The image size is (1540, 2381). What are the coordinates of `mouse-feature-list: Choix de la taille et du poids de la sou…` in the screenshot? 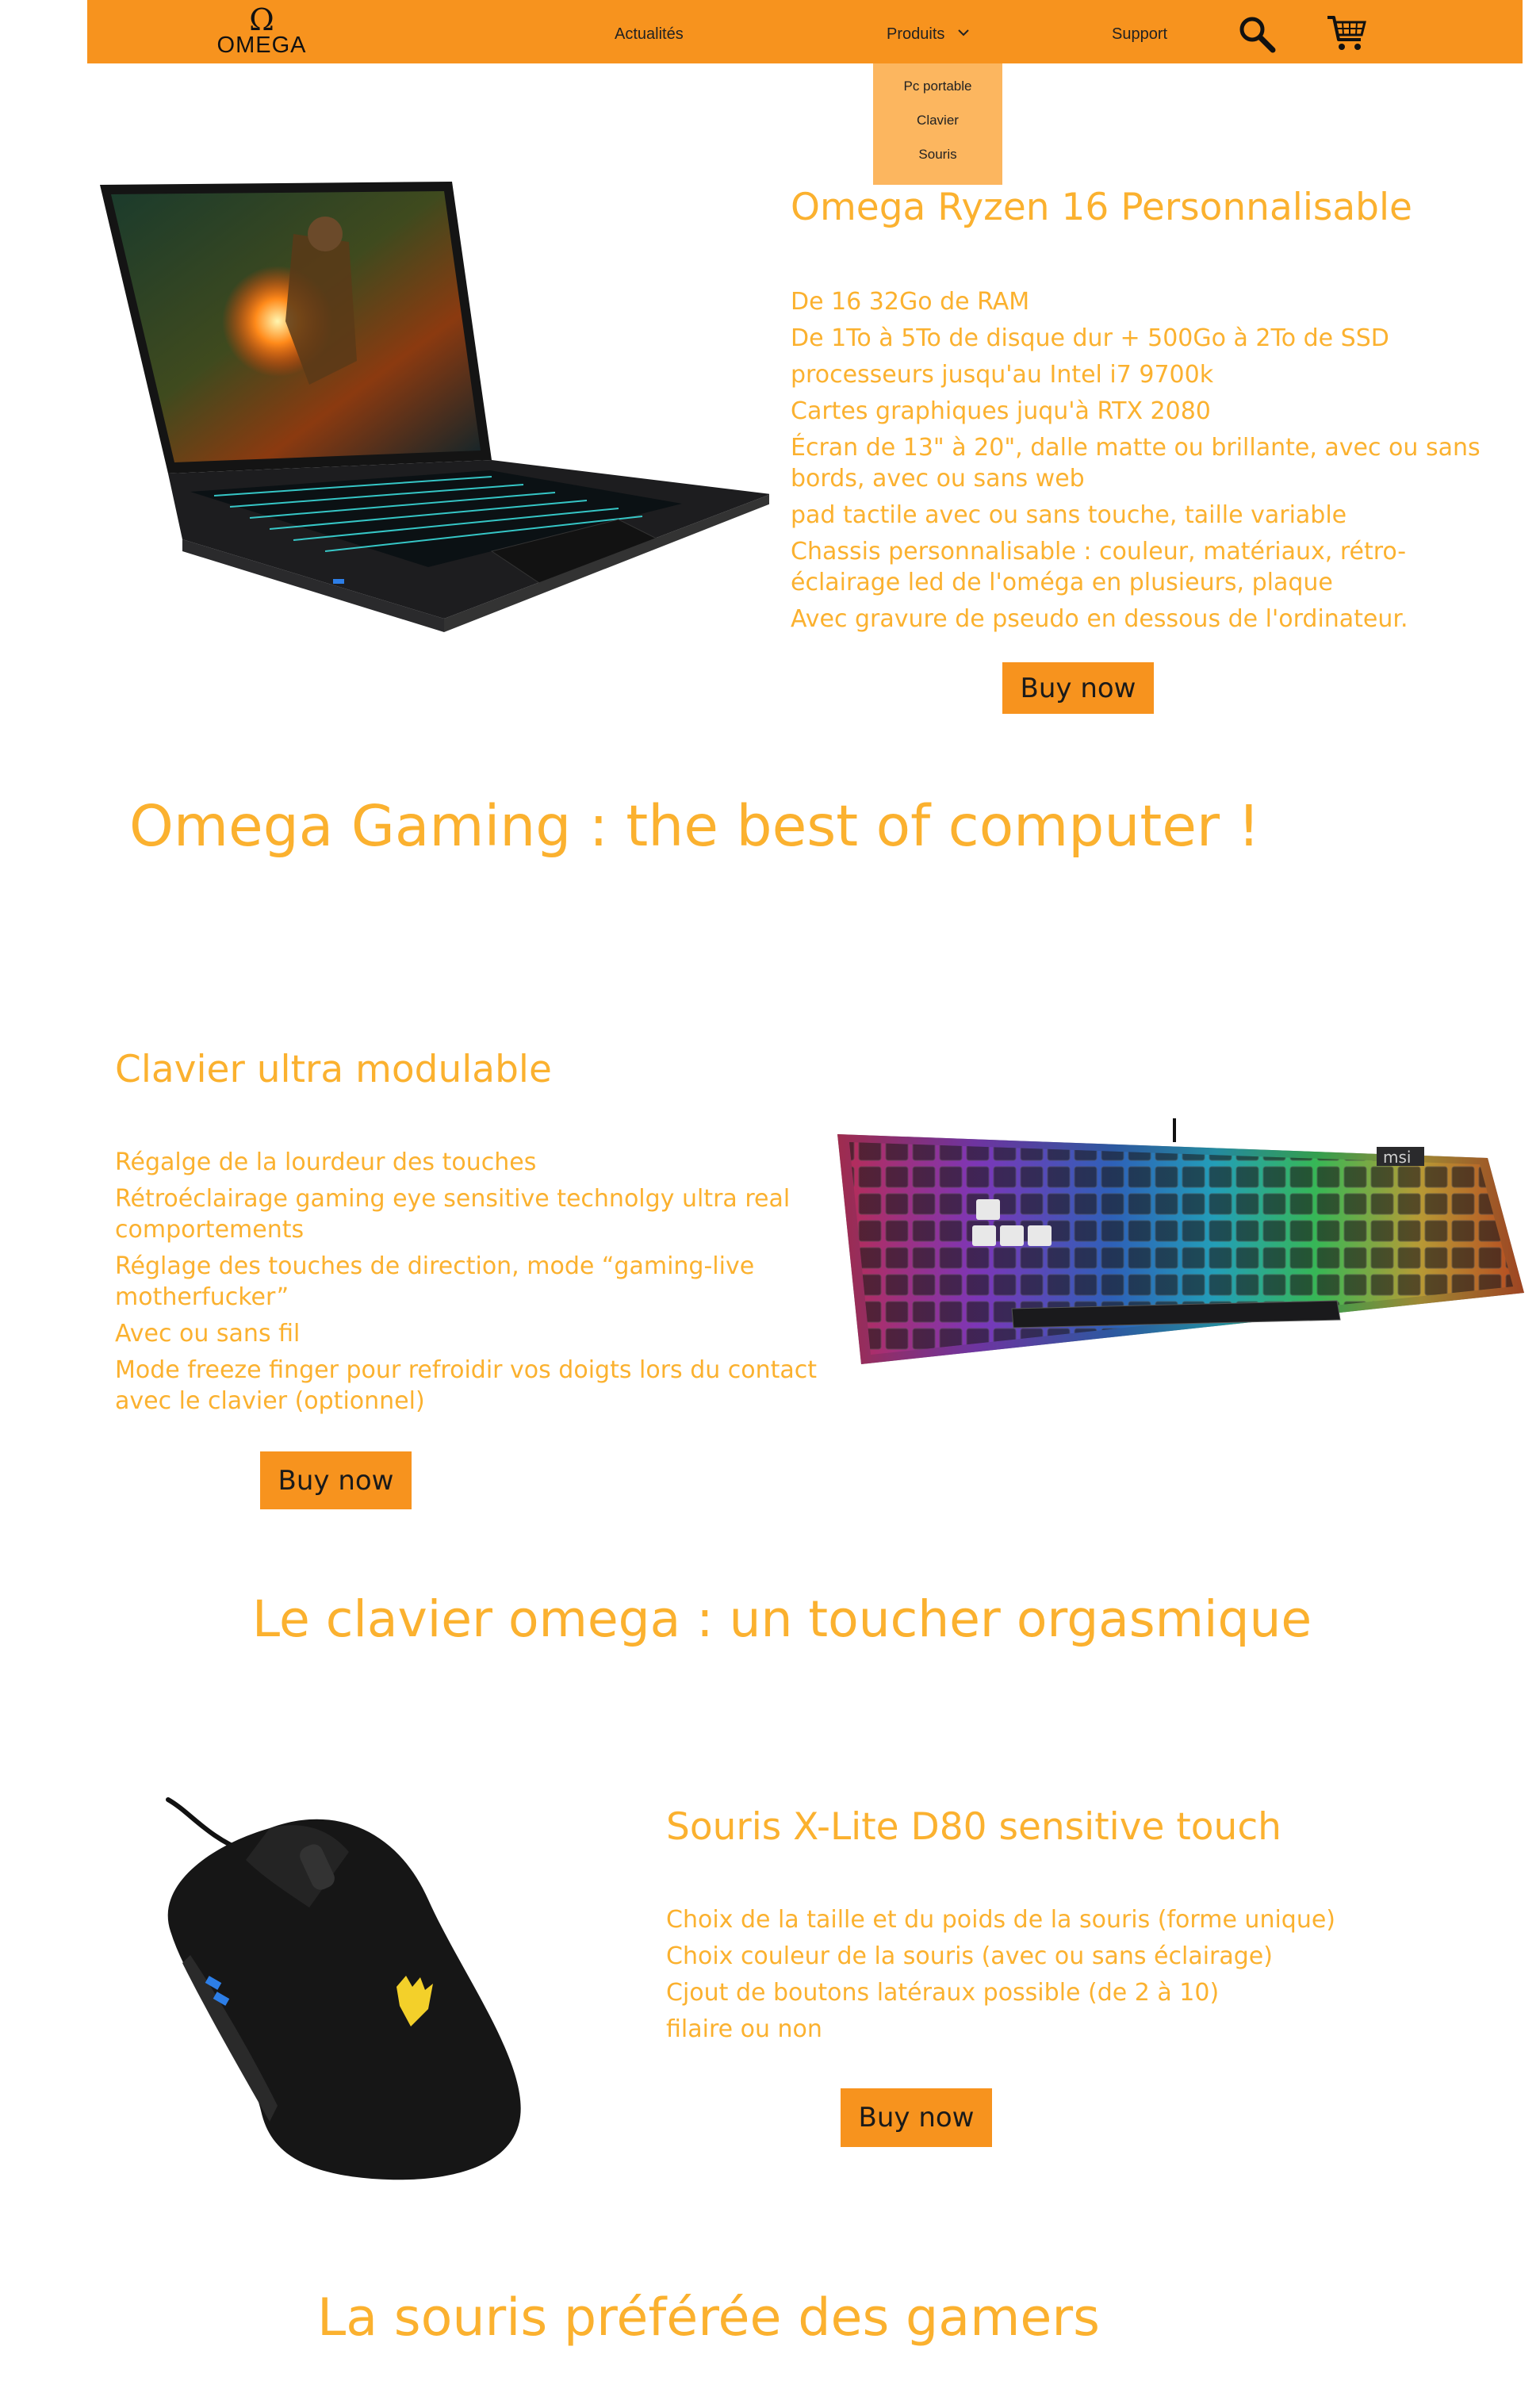 It's located at (1062, 1977).